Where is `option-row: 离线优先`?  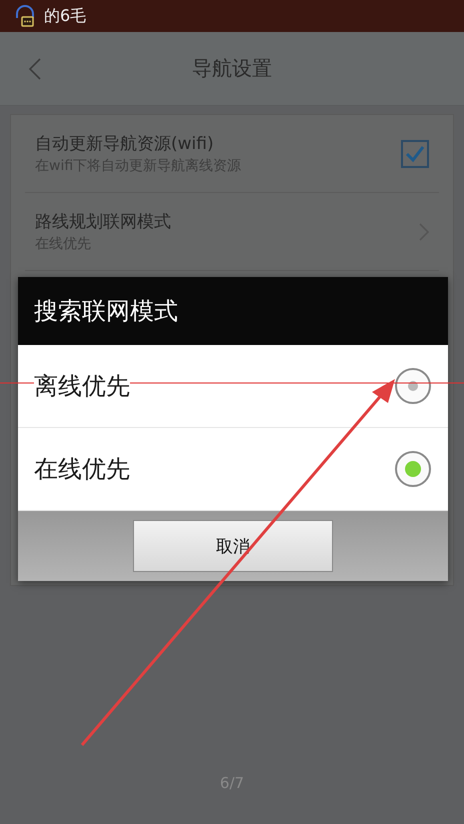 option-row: 离线优先 is located at coordinates (233, 386).